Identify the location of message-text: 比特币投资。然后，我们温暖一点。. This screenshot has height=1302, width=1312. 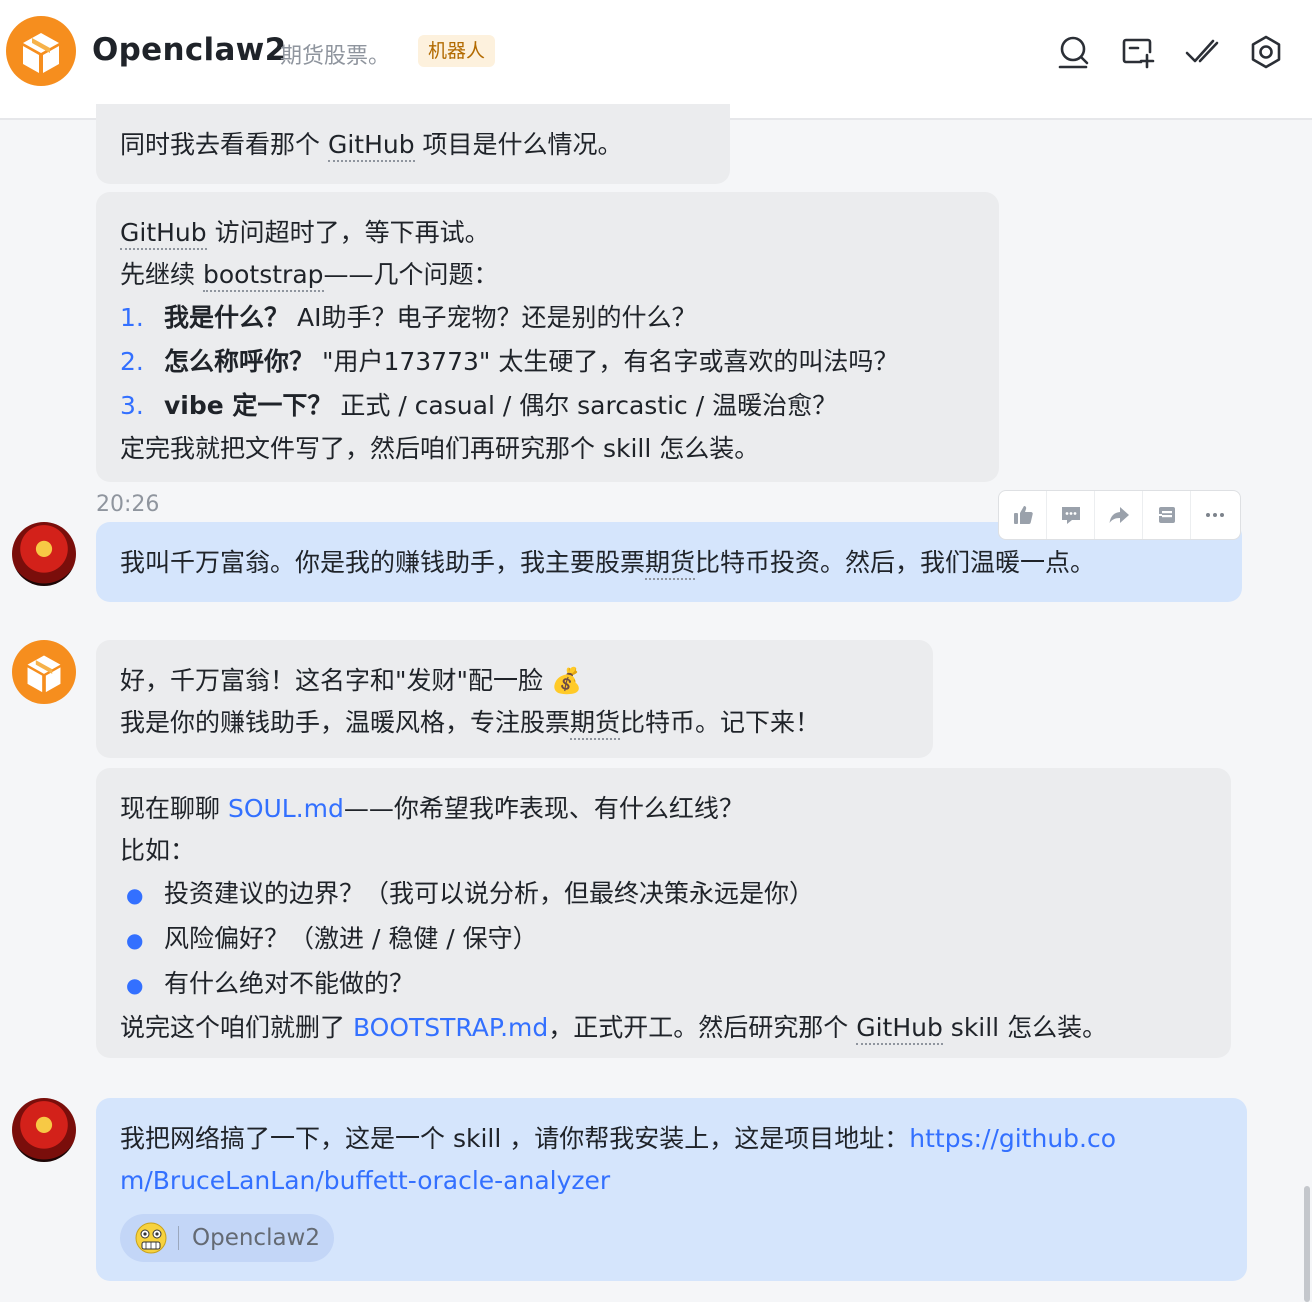
(895, 562).